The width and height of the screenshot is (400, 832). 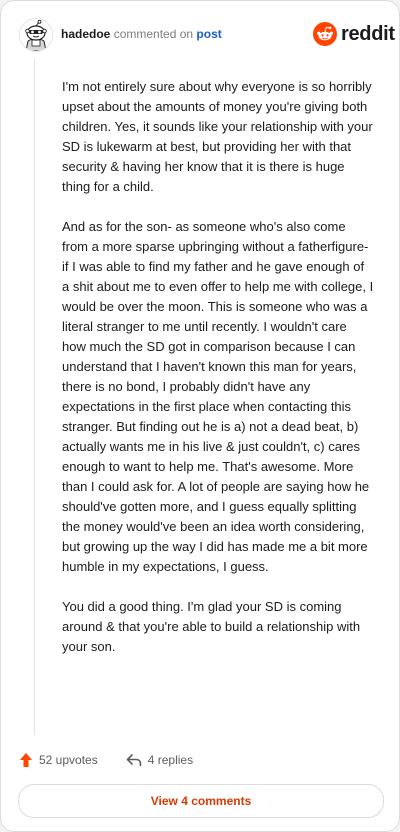 I want to click on upvotes-count: 52 upvotes, so click(x=68, y=760).